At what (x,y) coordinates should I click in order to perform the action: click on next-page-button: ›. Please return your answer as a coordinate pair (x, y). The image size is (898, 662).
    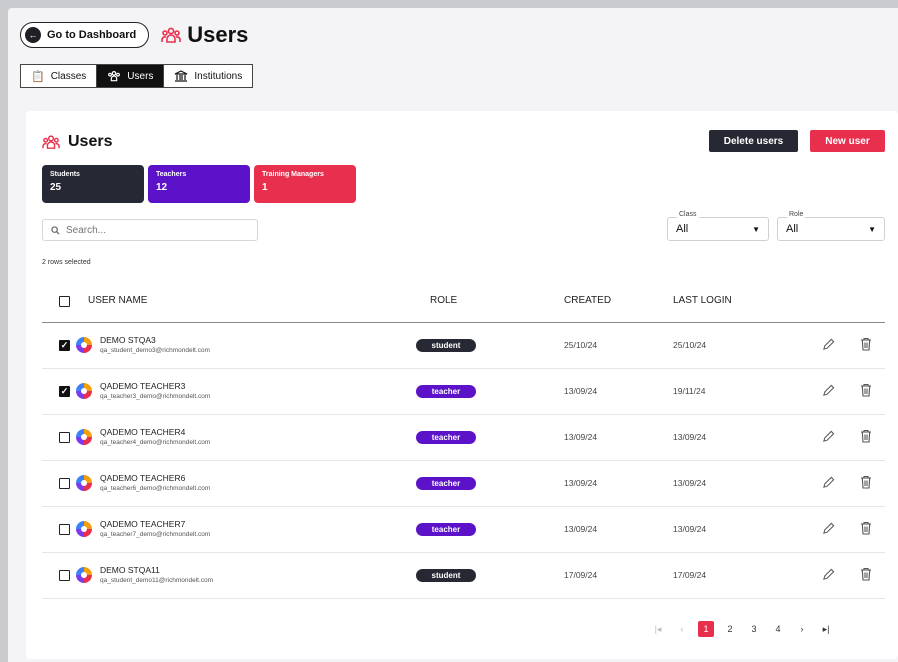
    Looking at the image, I should click on (802, 629).